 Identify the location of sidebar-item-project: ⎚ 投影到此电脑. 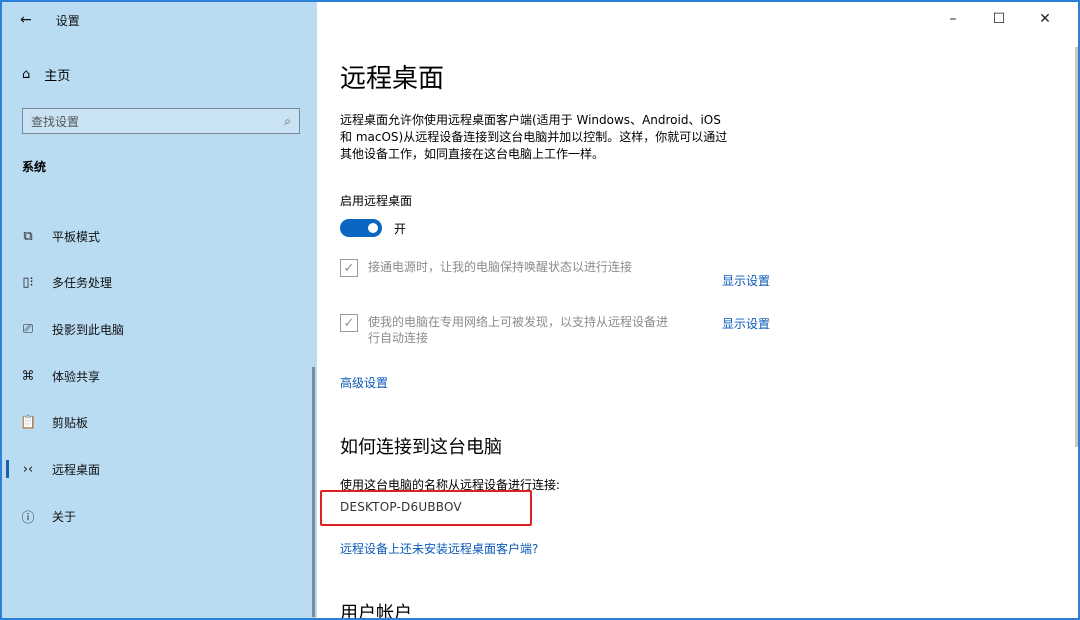
(72, 329).